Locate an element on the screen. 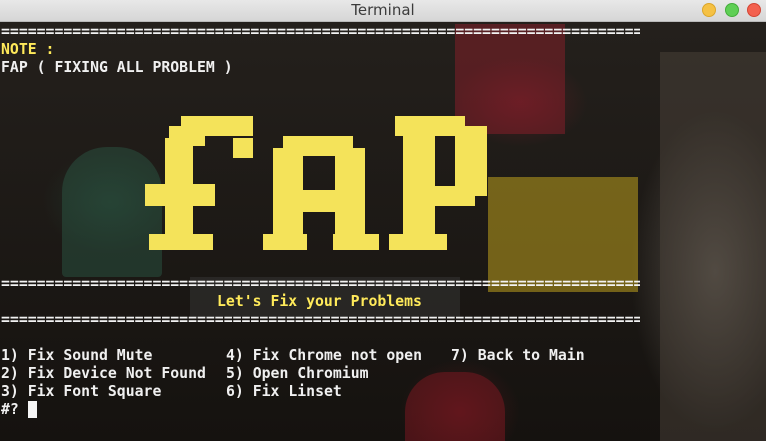 The height and width of the screenshot is (441, 766). shell-prompt: #? is located at coordinates (10, 409).